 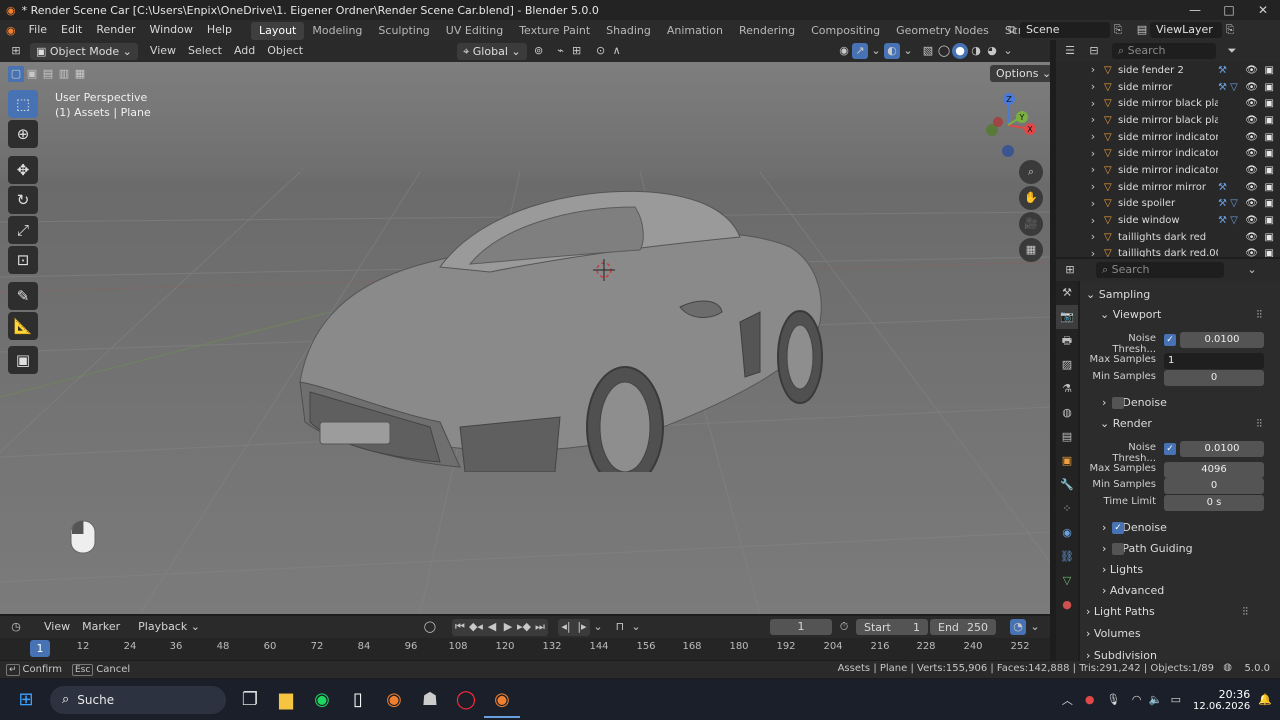 What do you see at coordinates (860, 51) in the screenshot?
I see `gizmo-toggle-icon: ↗` at bounding box center [860, 51].